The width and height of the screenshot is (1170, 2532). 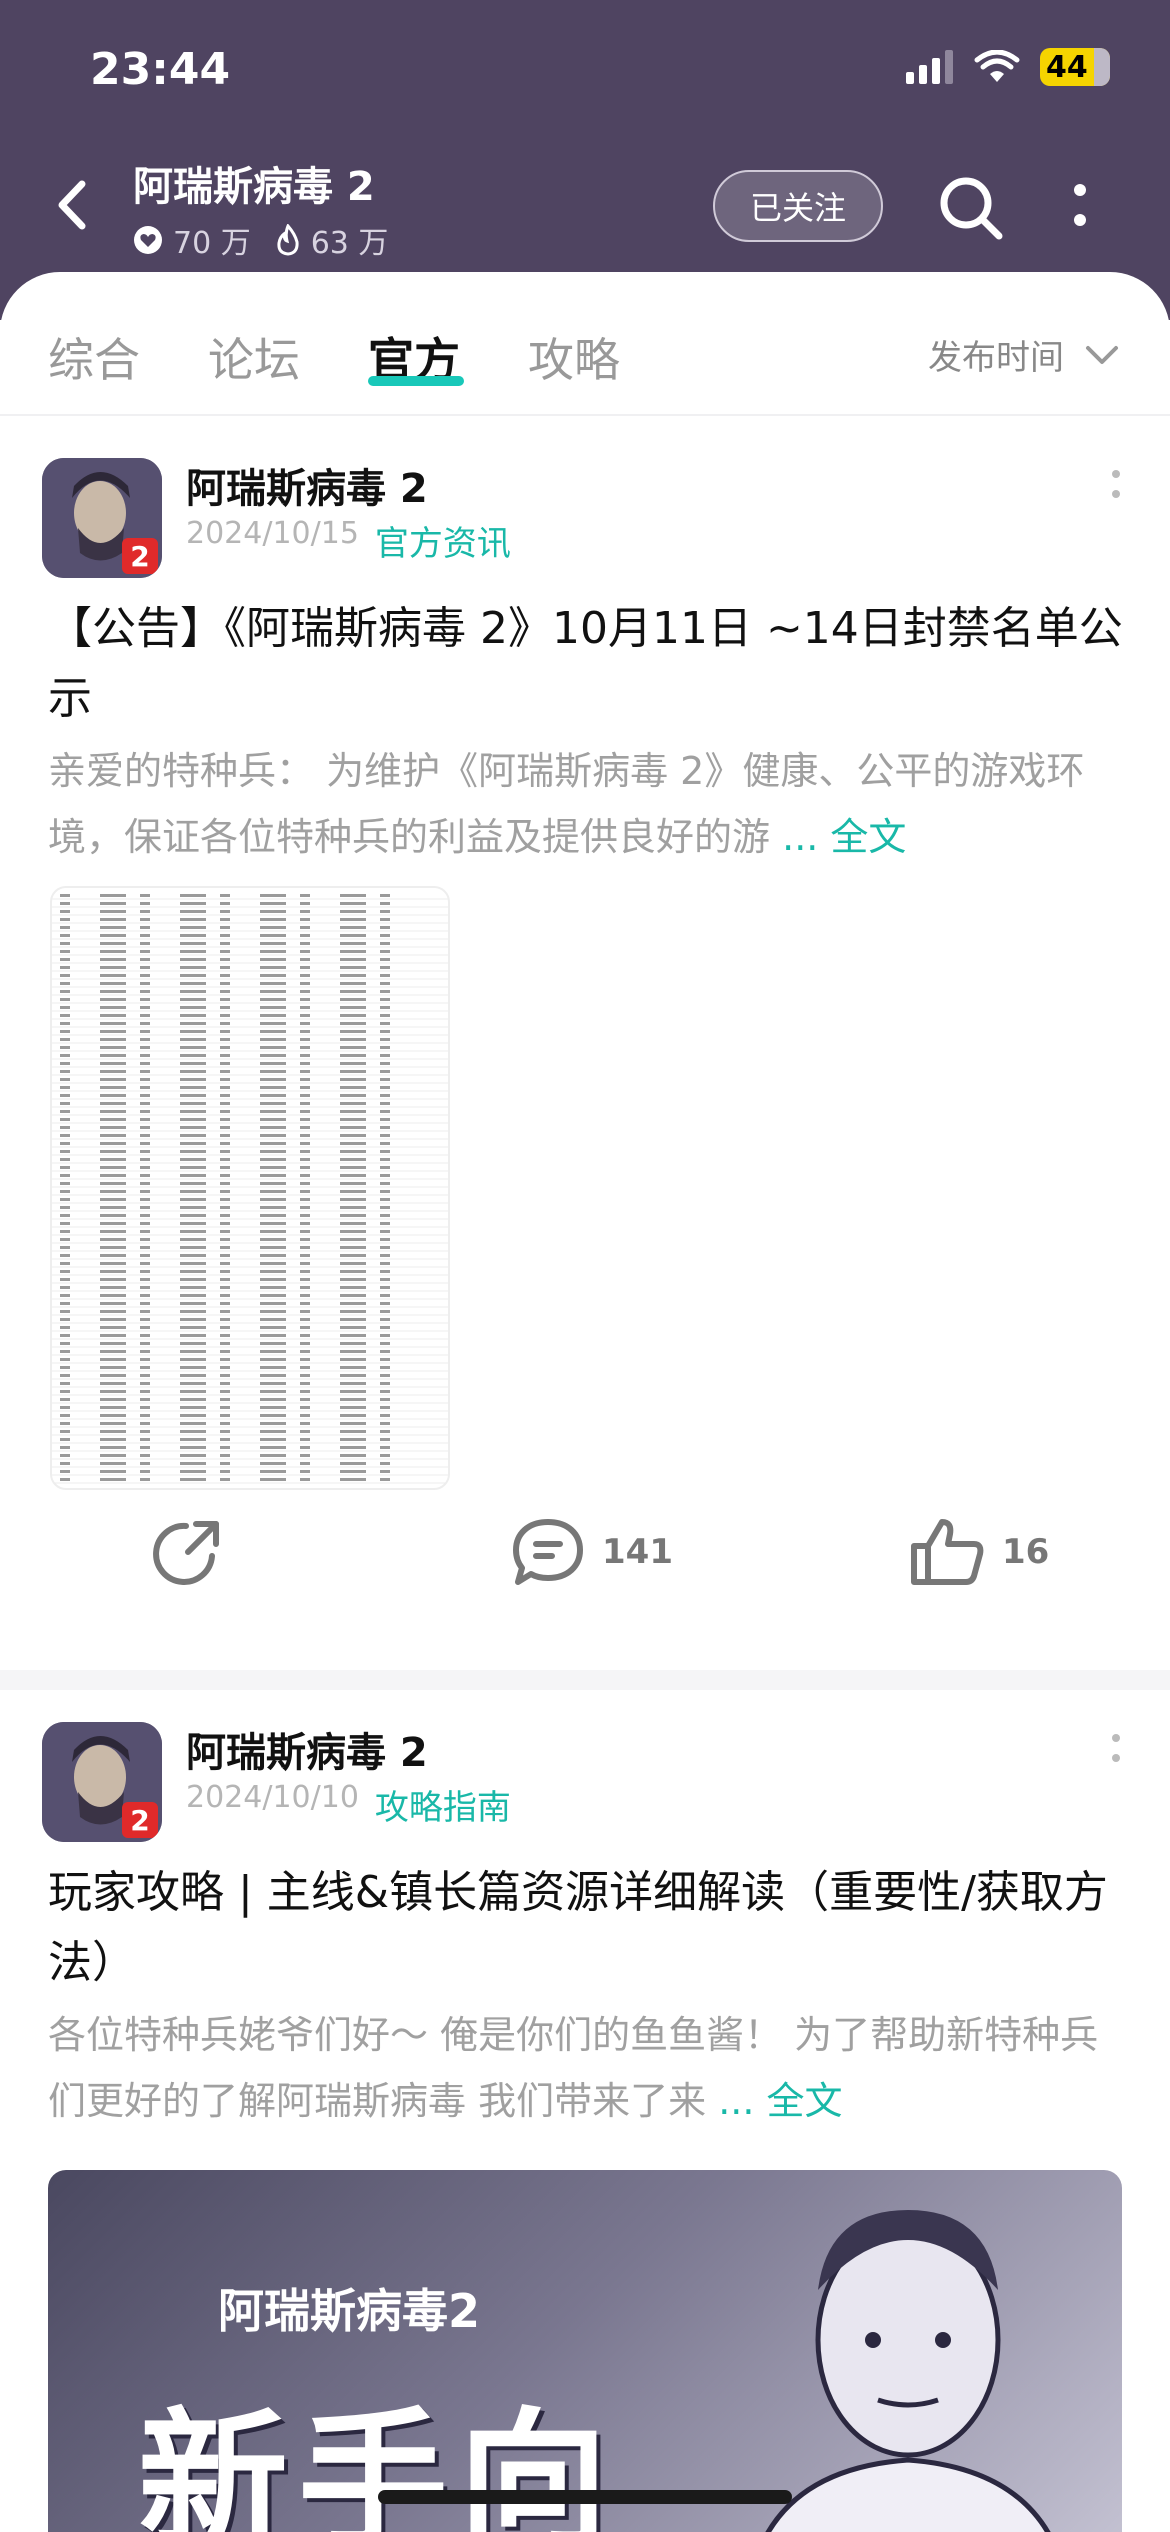 What do you see at coordinates (798, 206) in the screenshot?
I see `follow-button: 已关注` at bounding box center [798, 206].